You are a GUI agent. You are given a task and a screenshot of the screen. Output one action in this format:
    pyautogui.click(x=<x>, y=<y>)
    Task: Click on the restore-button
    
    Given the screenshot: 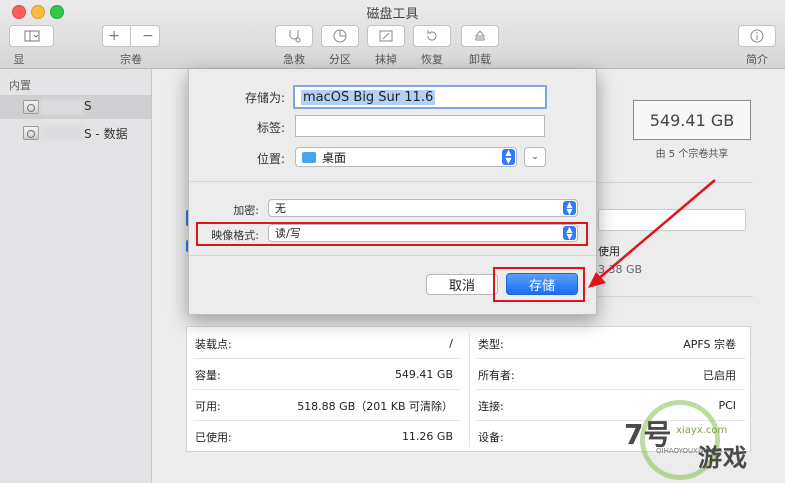 What is the action you would take?
    pyautogui.click(x=432, y=36)
    